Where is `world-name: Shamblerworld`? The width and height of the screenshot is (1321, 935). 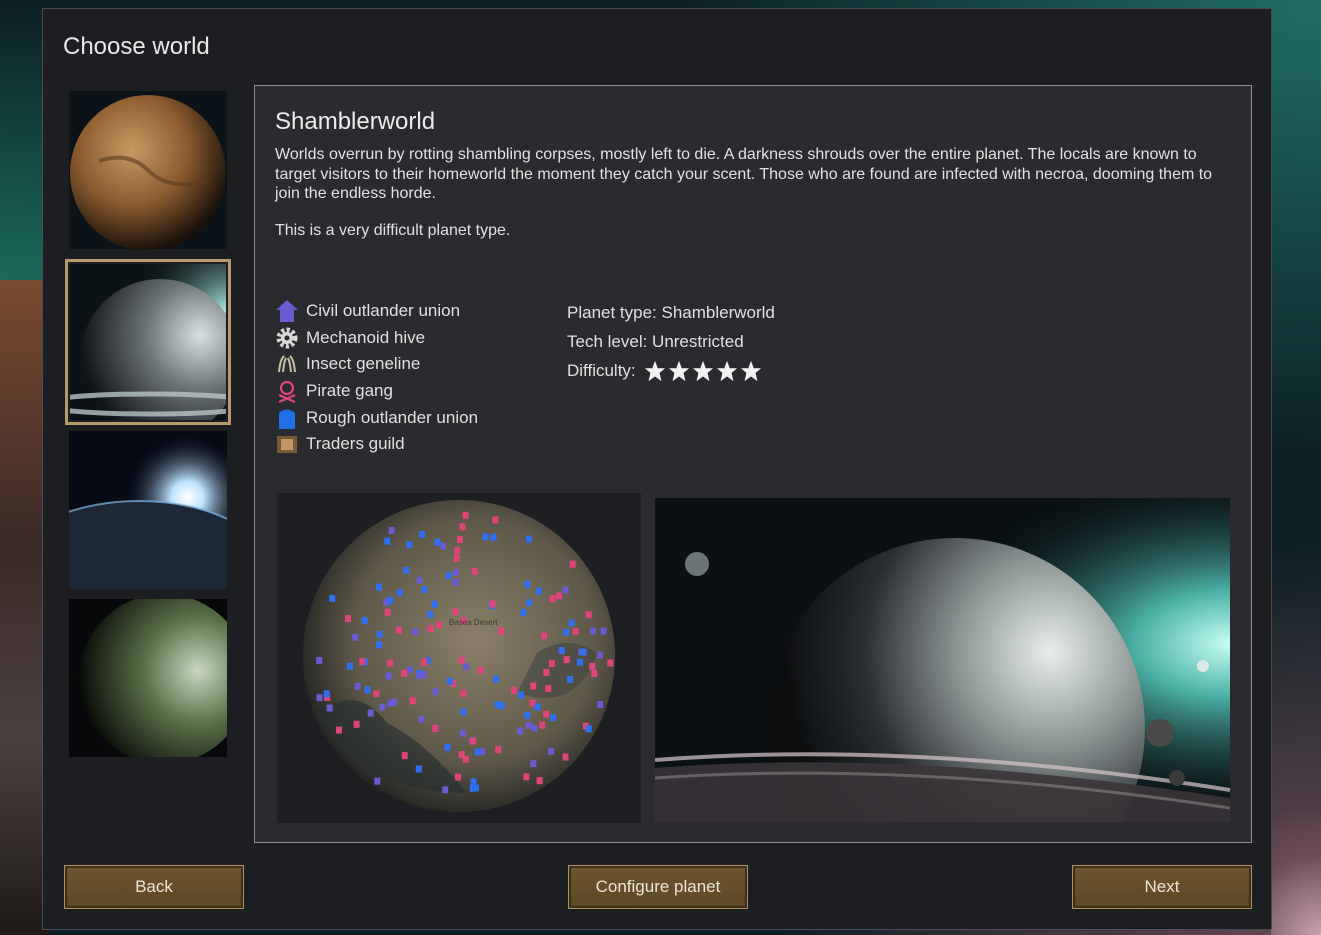 world-name: Shamblerworld is located at coordinates (355, 121).